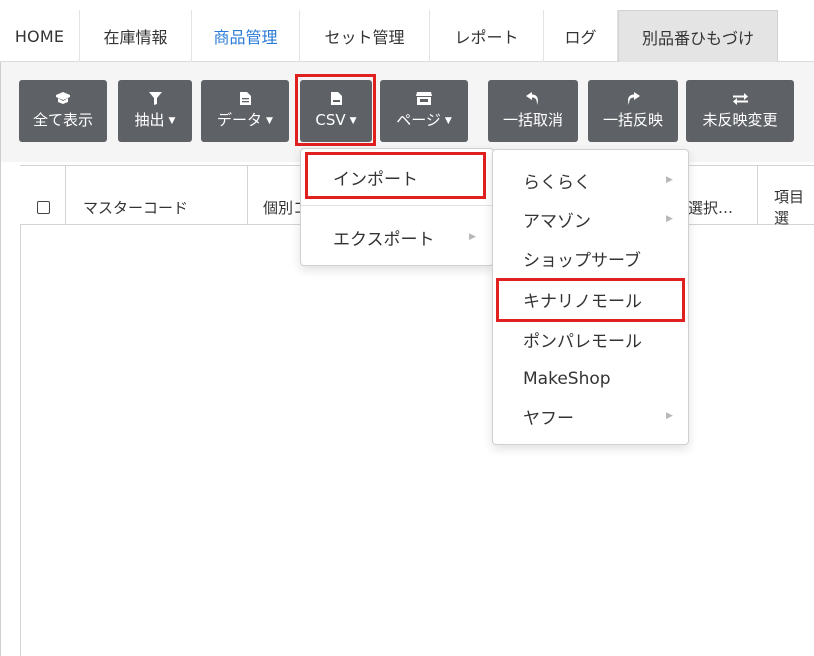 This screenshot has width=814, height=656. I want to click on show-all-label: 全て表示, so click(62, 120).